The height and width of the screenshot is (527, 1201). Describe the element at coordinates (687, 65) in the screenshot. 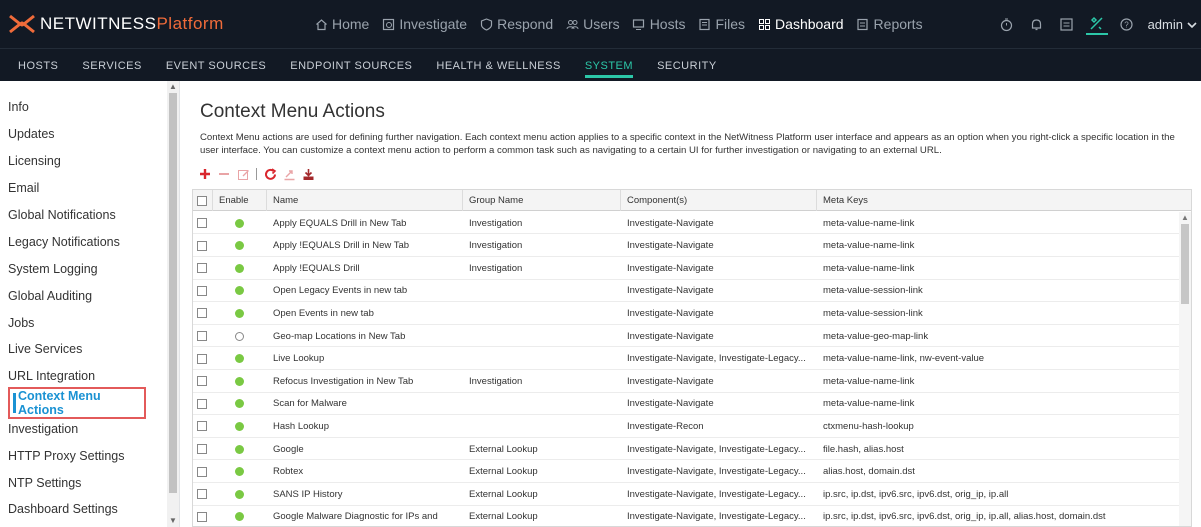

I see `tab-security: SECURITY` at that location.